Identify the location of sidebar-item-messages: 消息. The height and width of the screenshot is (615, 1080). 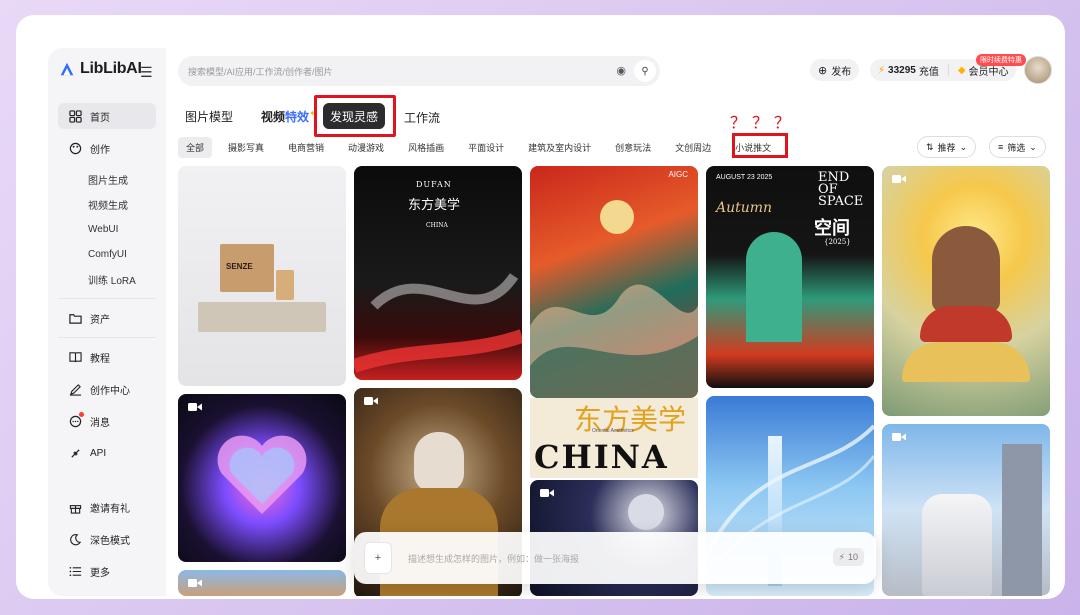
(107, 421).